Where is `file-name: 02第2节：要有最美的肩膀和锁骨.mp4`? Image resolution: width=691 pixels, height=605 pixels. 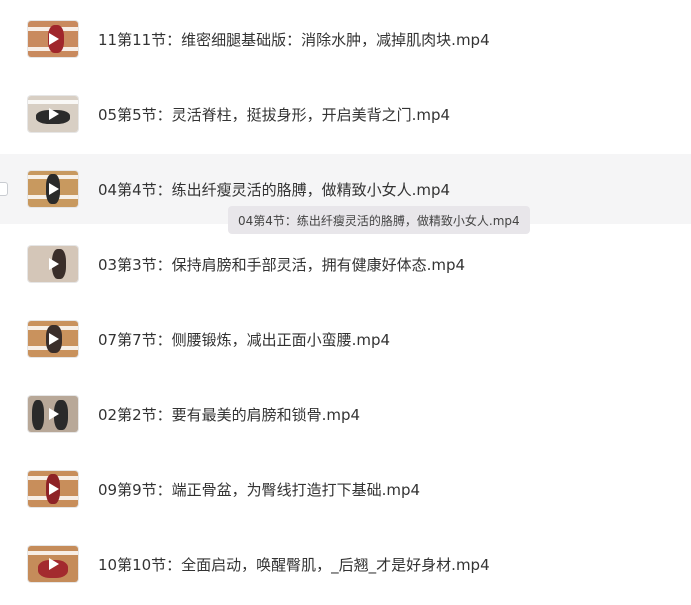
file-name: 02第2节：要有最美的肩膀和锁骨.mp4 is located at coordinates (229, 414).